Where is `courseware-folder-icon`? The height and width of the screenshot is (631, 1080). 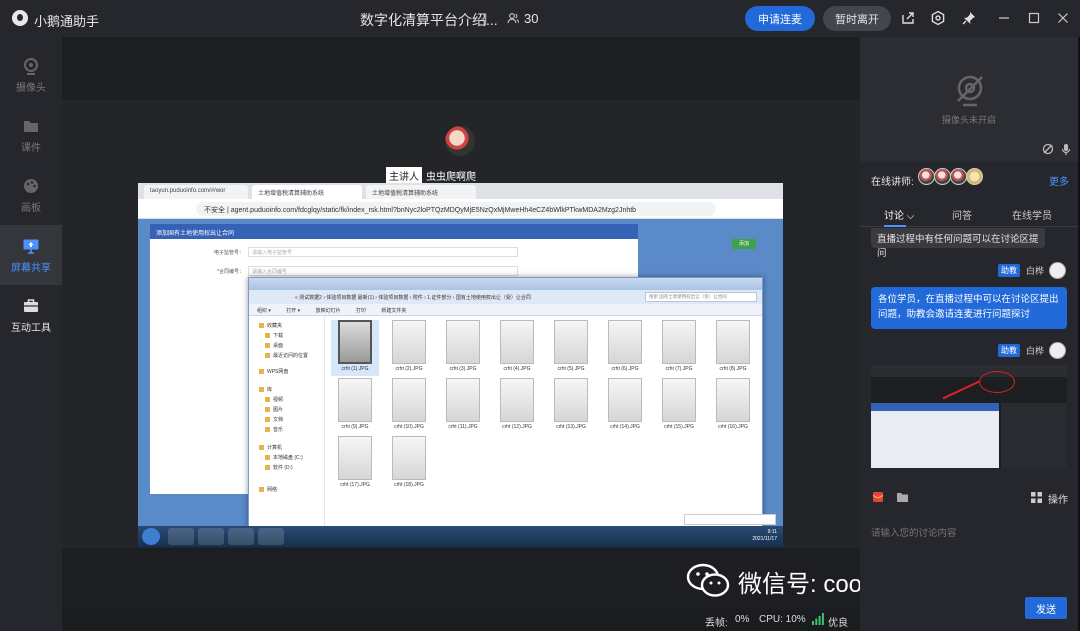
courseware-folder-icon is located at coordinates (31, 126).